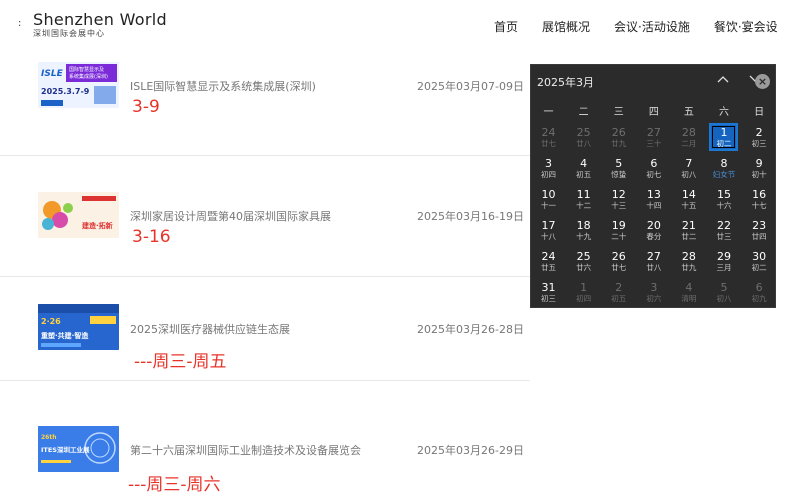  What do you see at coordinates (618, 138) in the screenshot?
I see `calendar-day: 26 廿九` at bounding box center [618, 138].